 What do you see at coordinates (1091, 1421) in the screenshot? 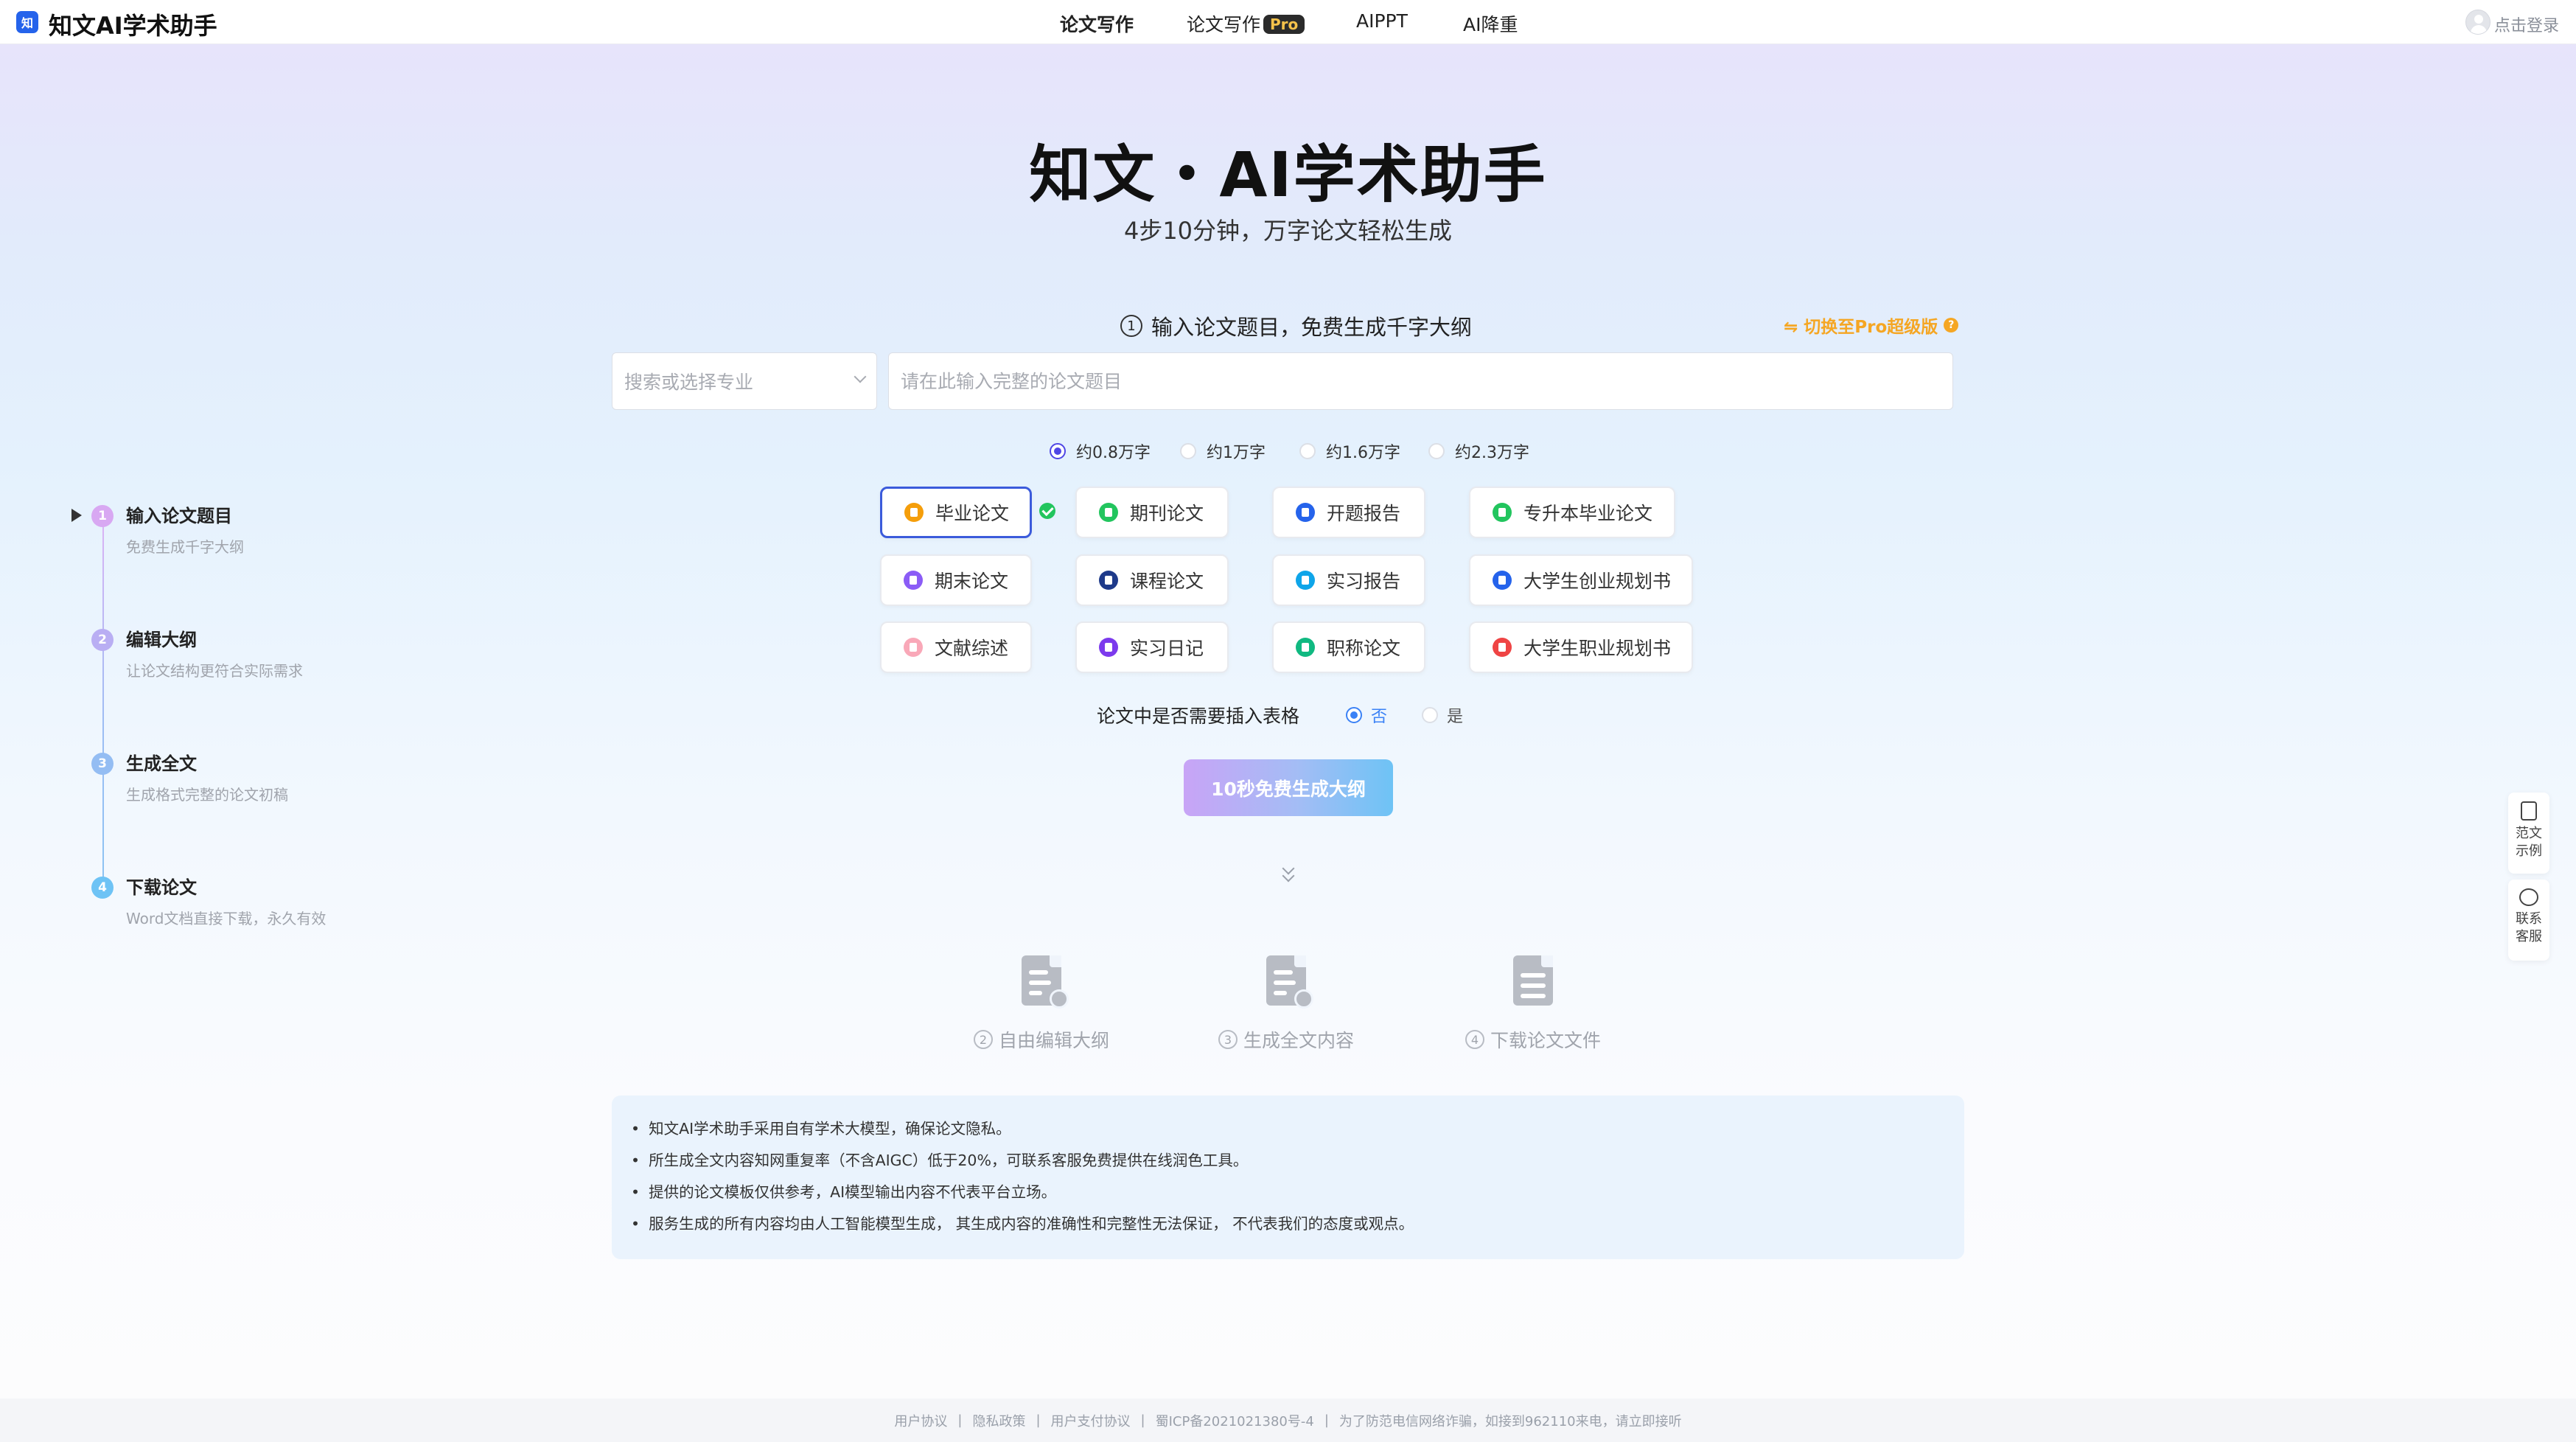
I see `footer-payment-agreement: 用户支付协议` at bounding box center [1091, 1421].